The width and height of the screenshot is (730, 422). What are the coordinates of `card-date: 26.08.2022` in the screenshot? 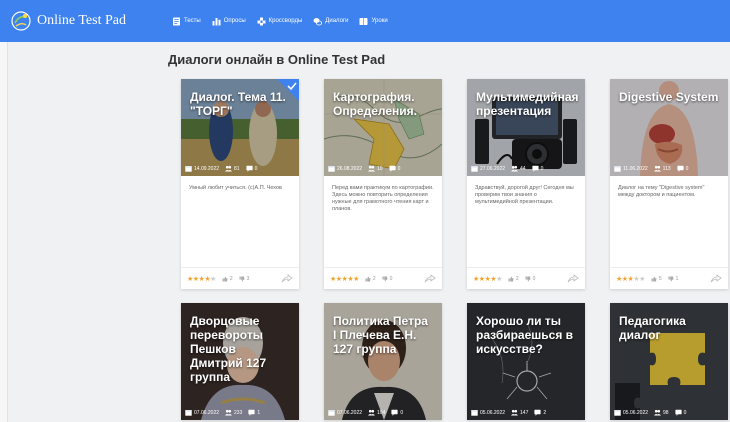 It's located at (350, 168).